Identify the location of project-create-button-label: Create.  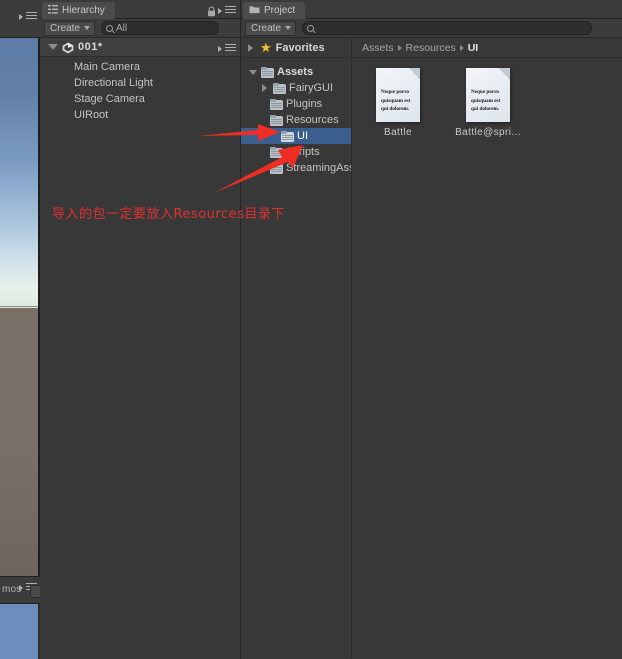
(266, 28).